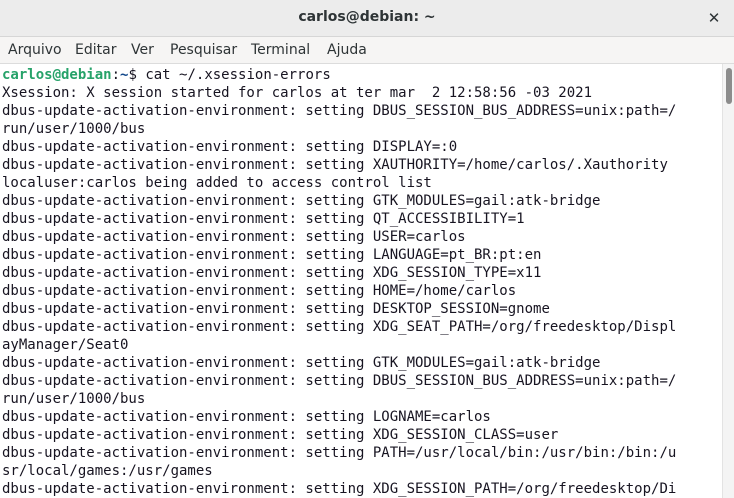  Describe the element at coordinates (347, 50) in the screenshot. I see `menu-ajuda: Ajuda` at that location.